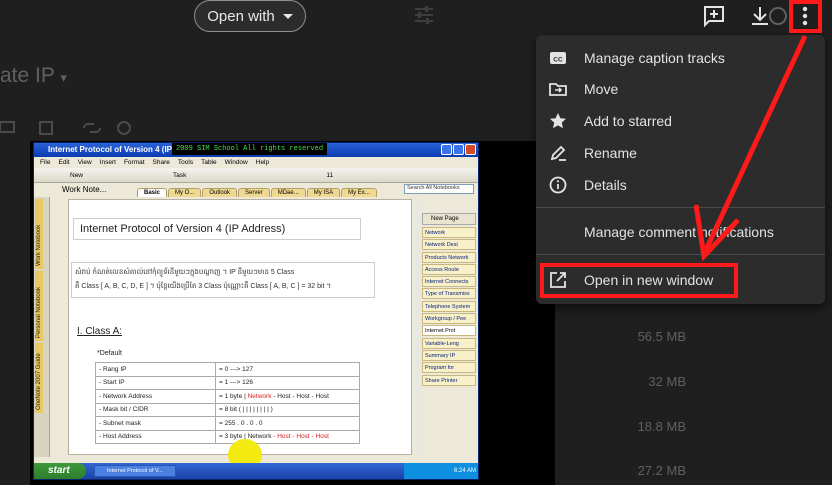 Image resolution: width=832 pixels, height=485 pixels. Describe the element at coordinates (778, 16) in the screenshot. I see `offline-icon` at that location.